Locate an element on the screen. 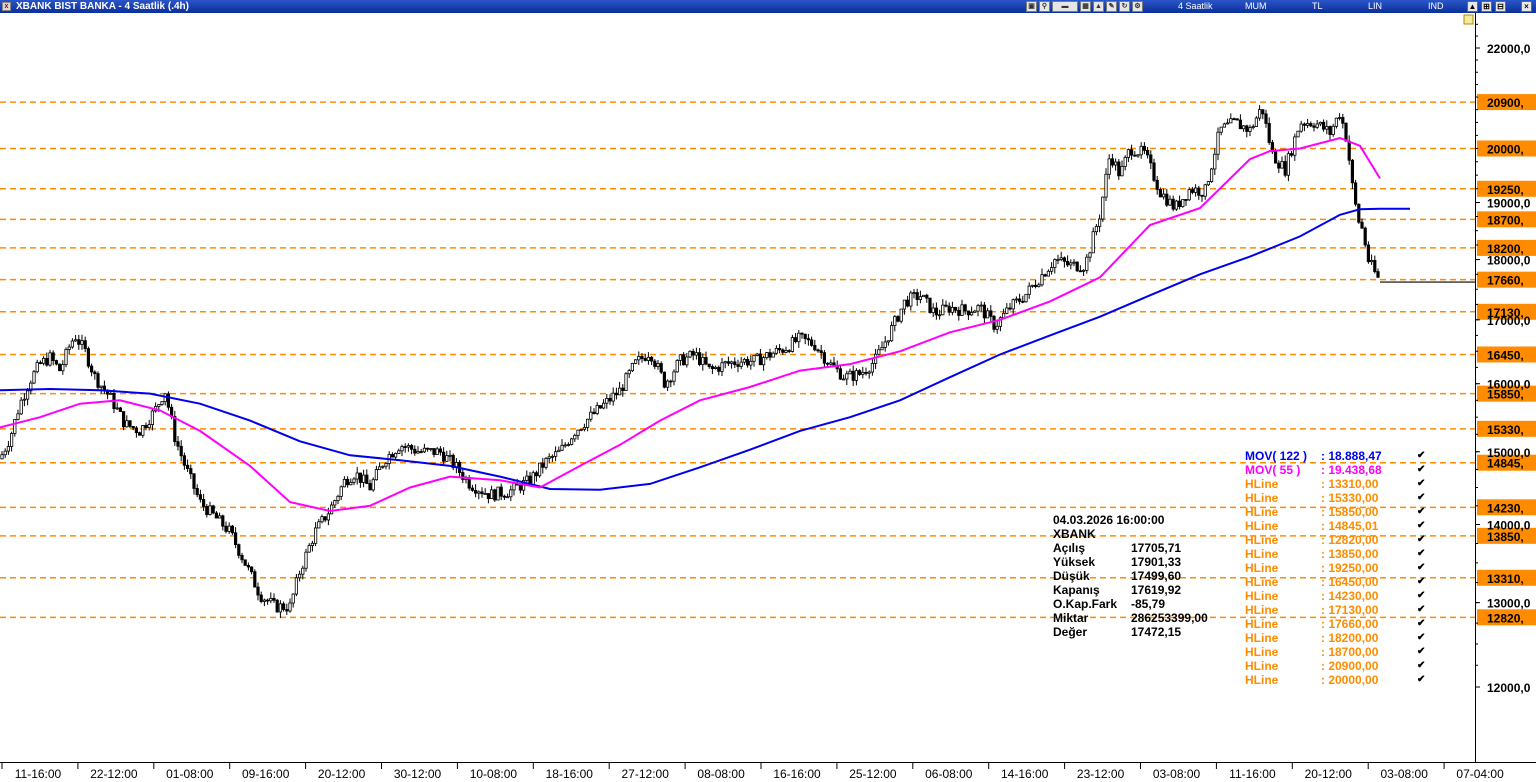  legend-name: HLine is located at coordinates (1262, 596).